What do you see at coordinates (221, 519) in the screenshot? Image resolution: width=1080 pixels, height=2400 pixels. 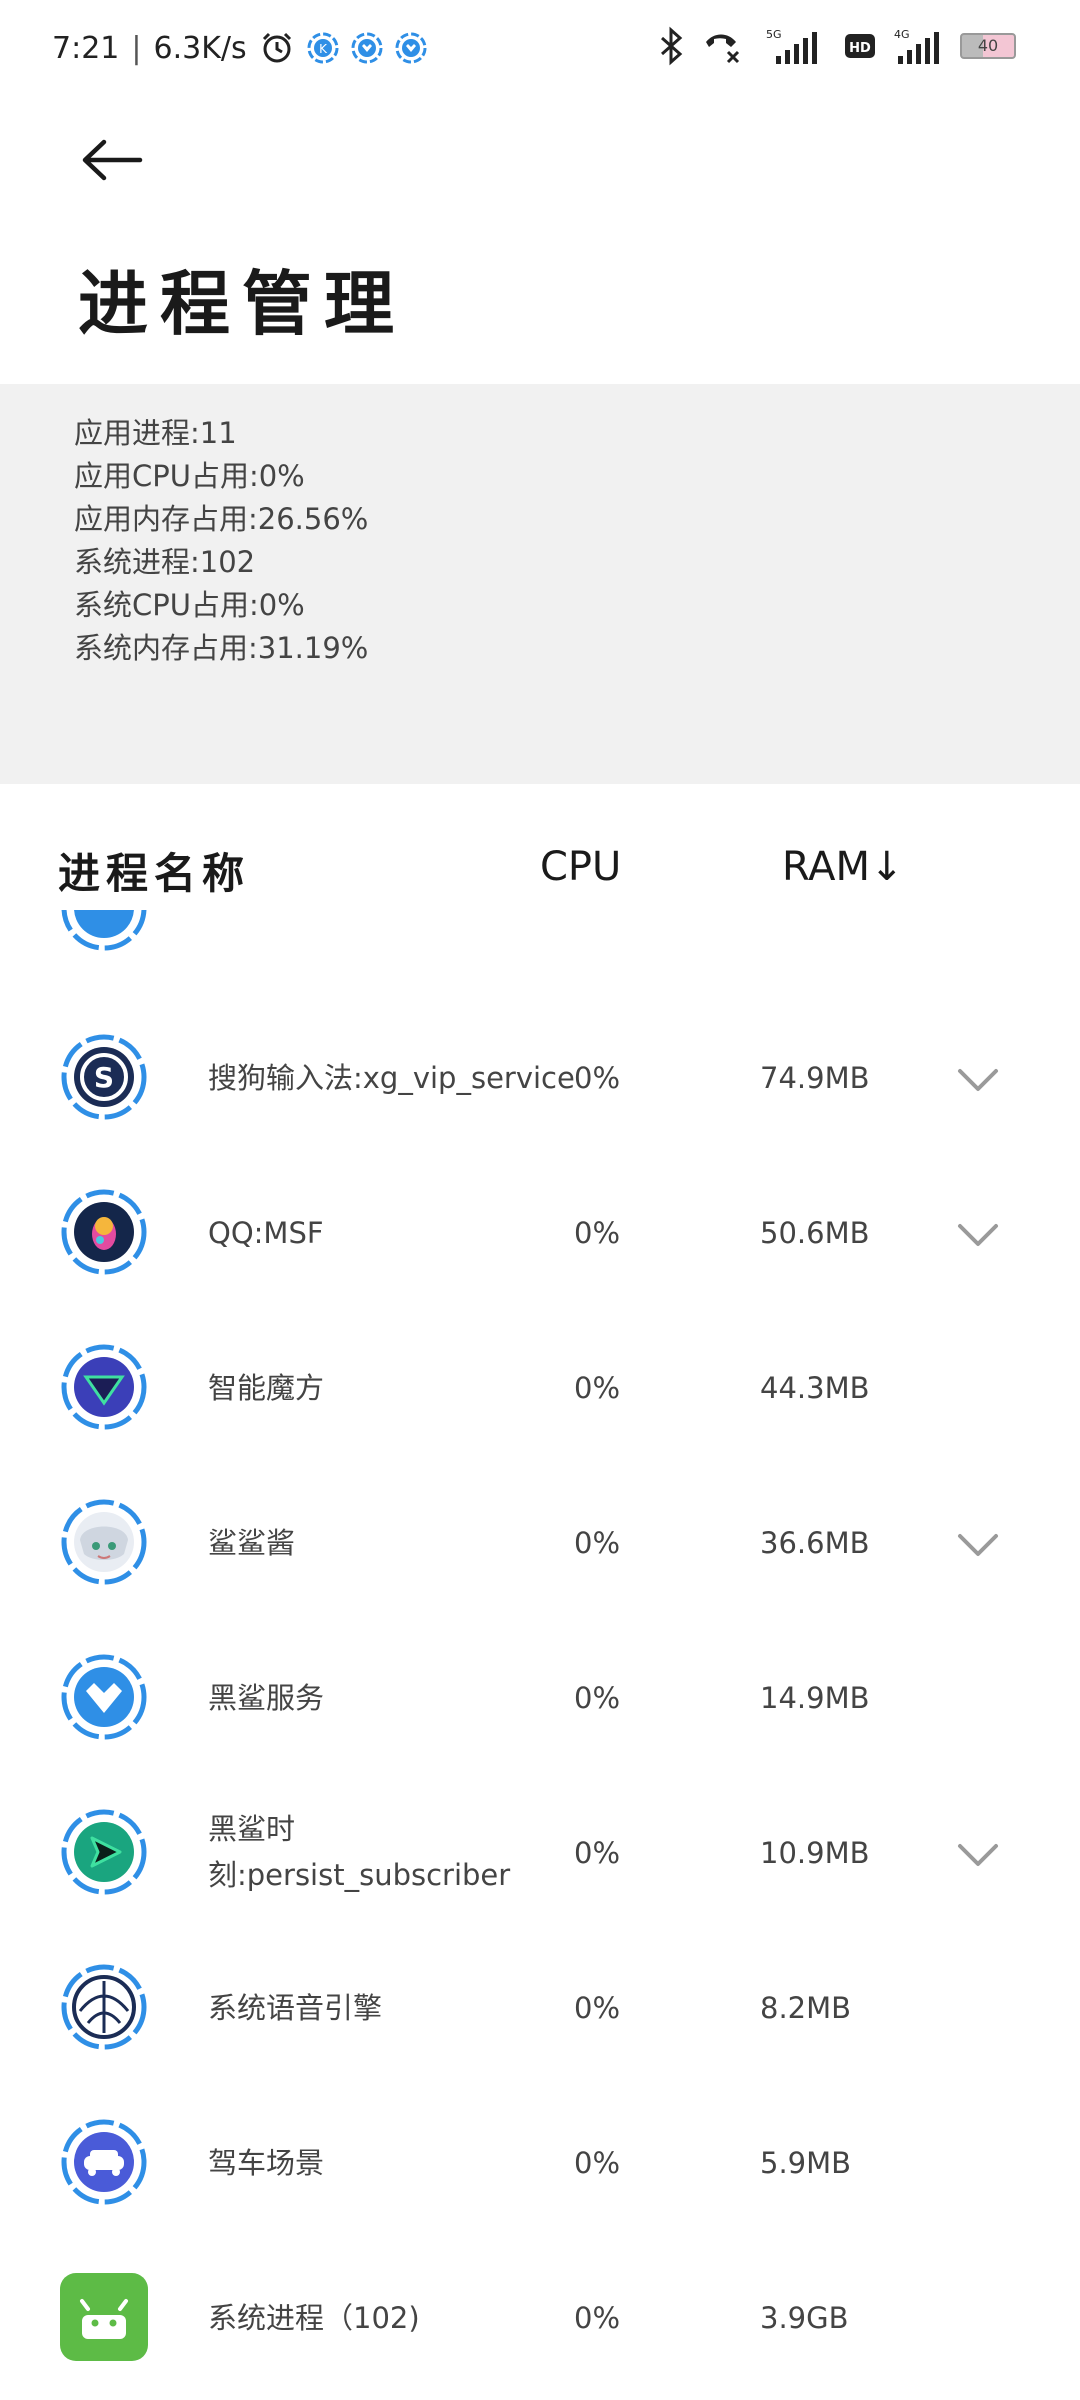 I see `app-memory-usage: 应用内存占用:26.56%` at bounding box center [221, 519].